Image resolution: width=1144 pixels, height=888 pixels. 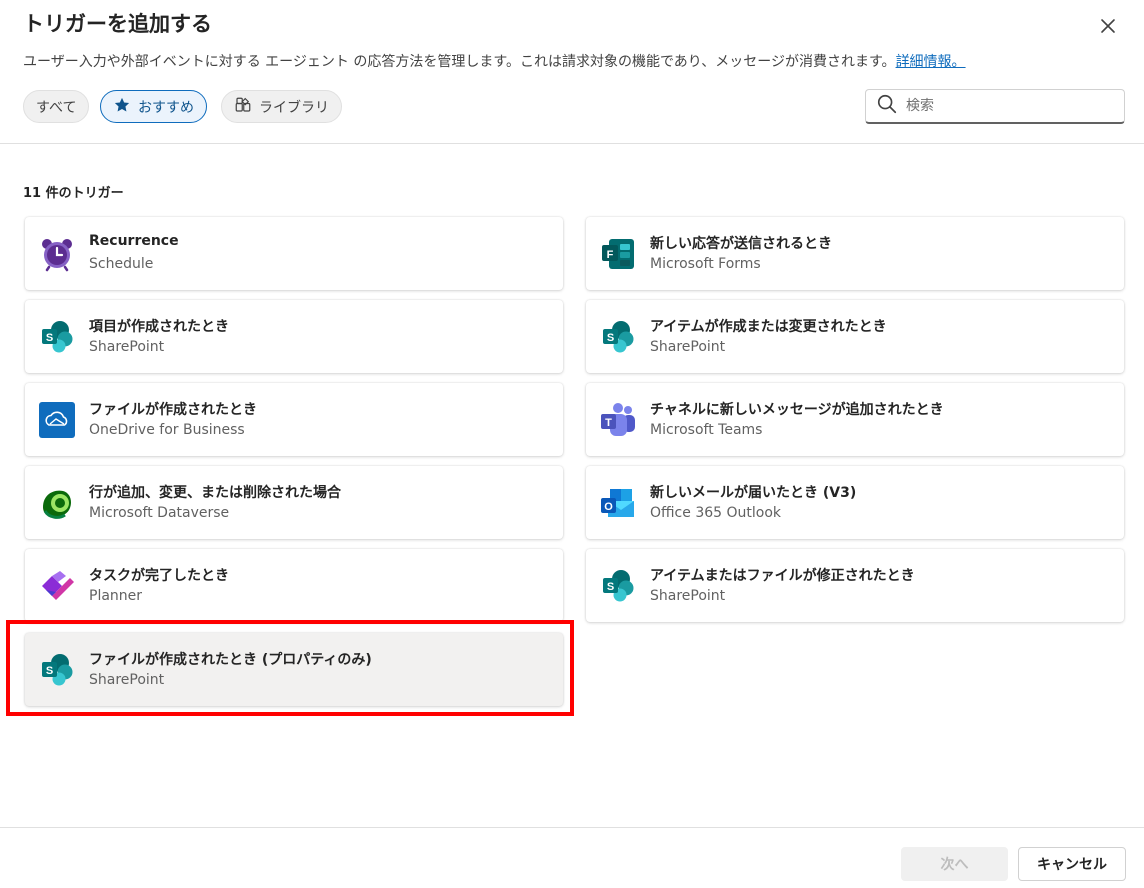 I want to click on trigger-title: タスクが完了したとき, so click(x=159, y=576).